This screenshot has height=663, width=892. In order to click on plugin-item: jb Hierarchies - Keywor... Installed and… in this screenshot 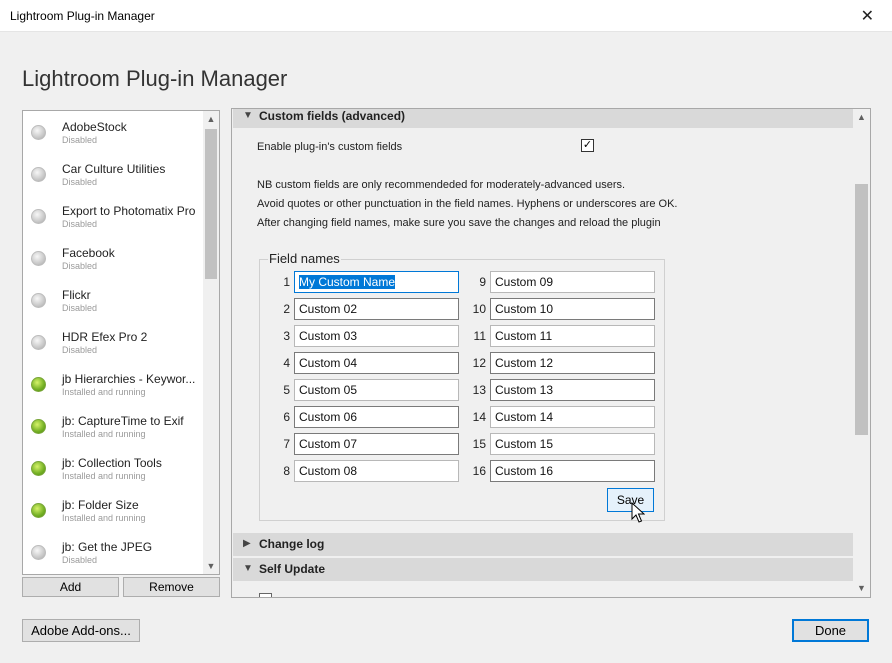, I will do `click(114, 384)`.